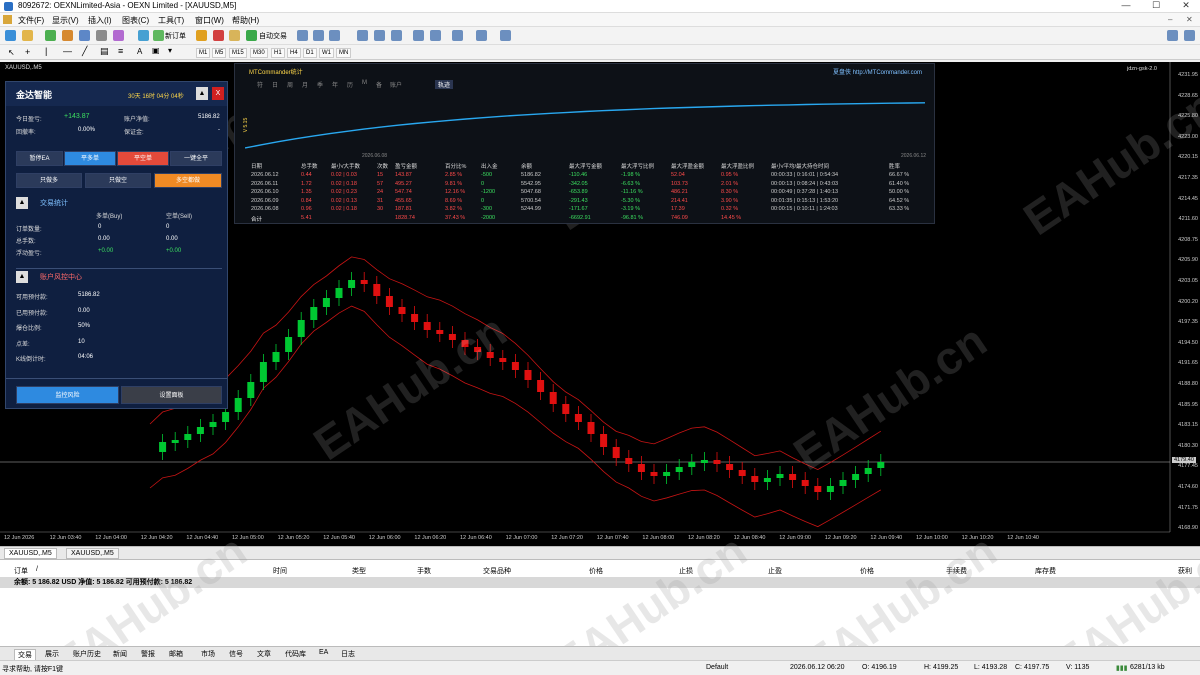 Image resolution: width=1200 pixels, height=675 pixels. Describe the element at coordinates (334, 35) in the screenshot. I see `line-chart-icon` at that location.